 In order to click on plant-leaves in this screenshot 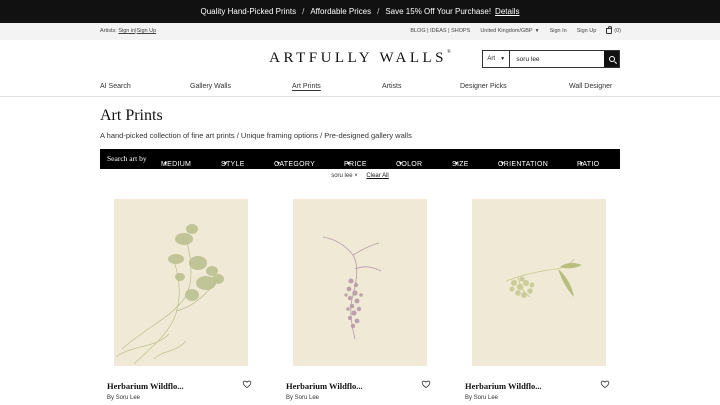, I will do `click(196, 262)`.